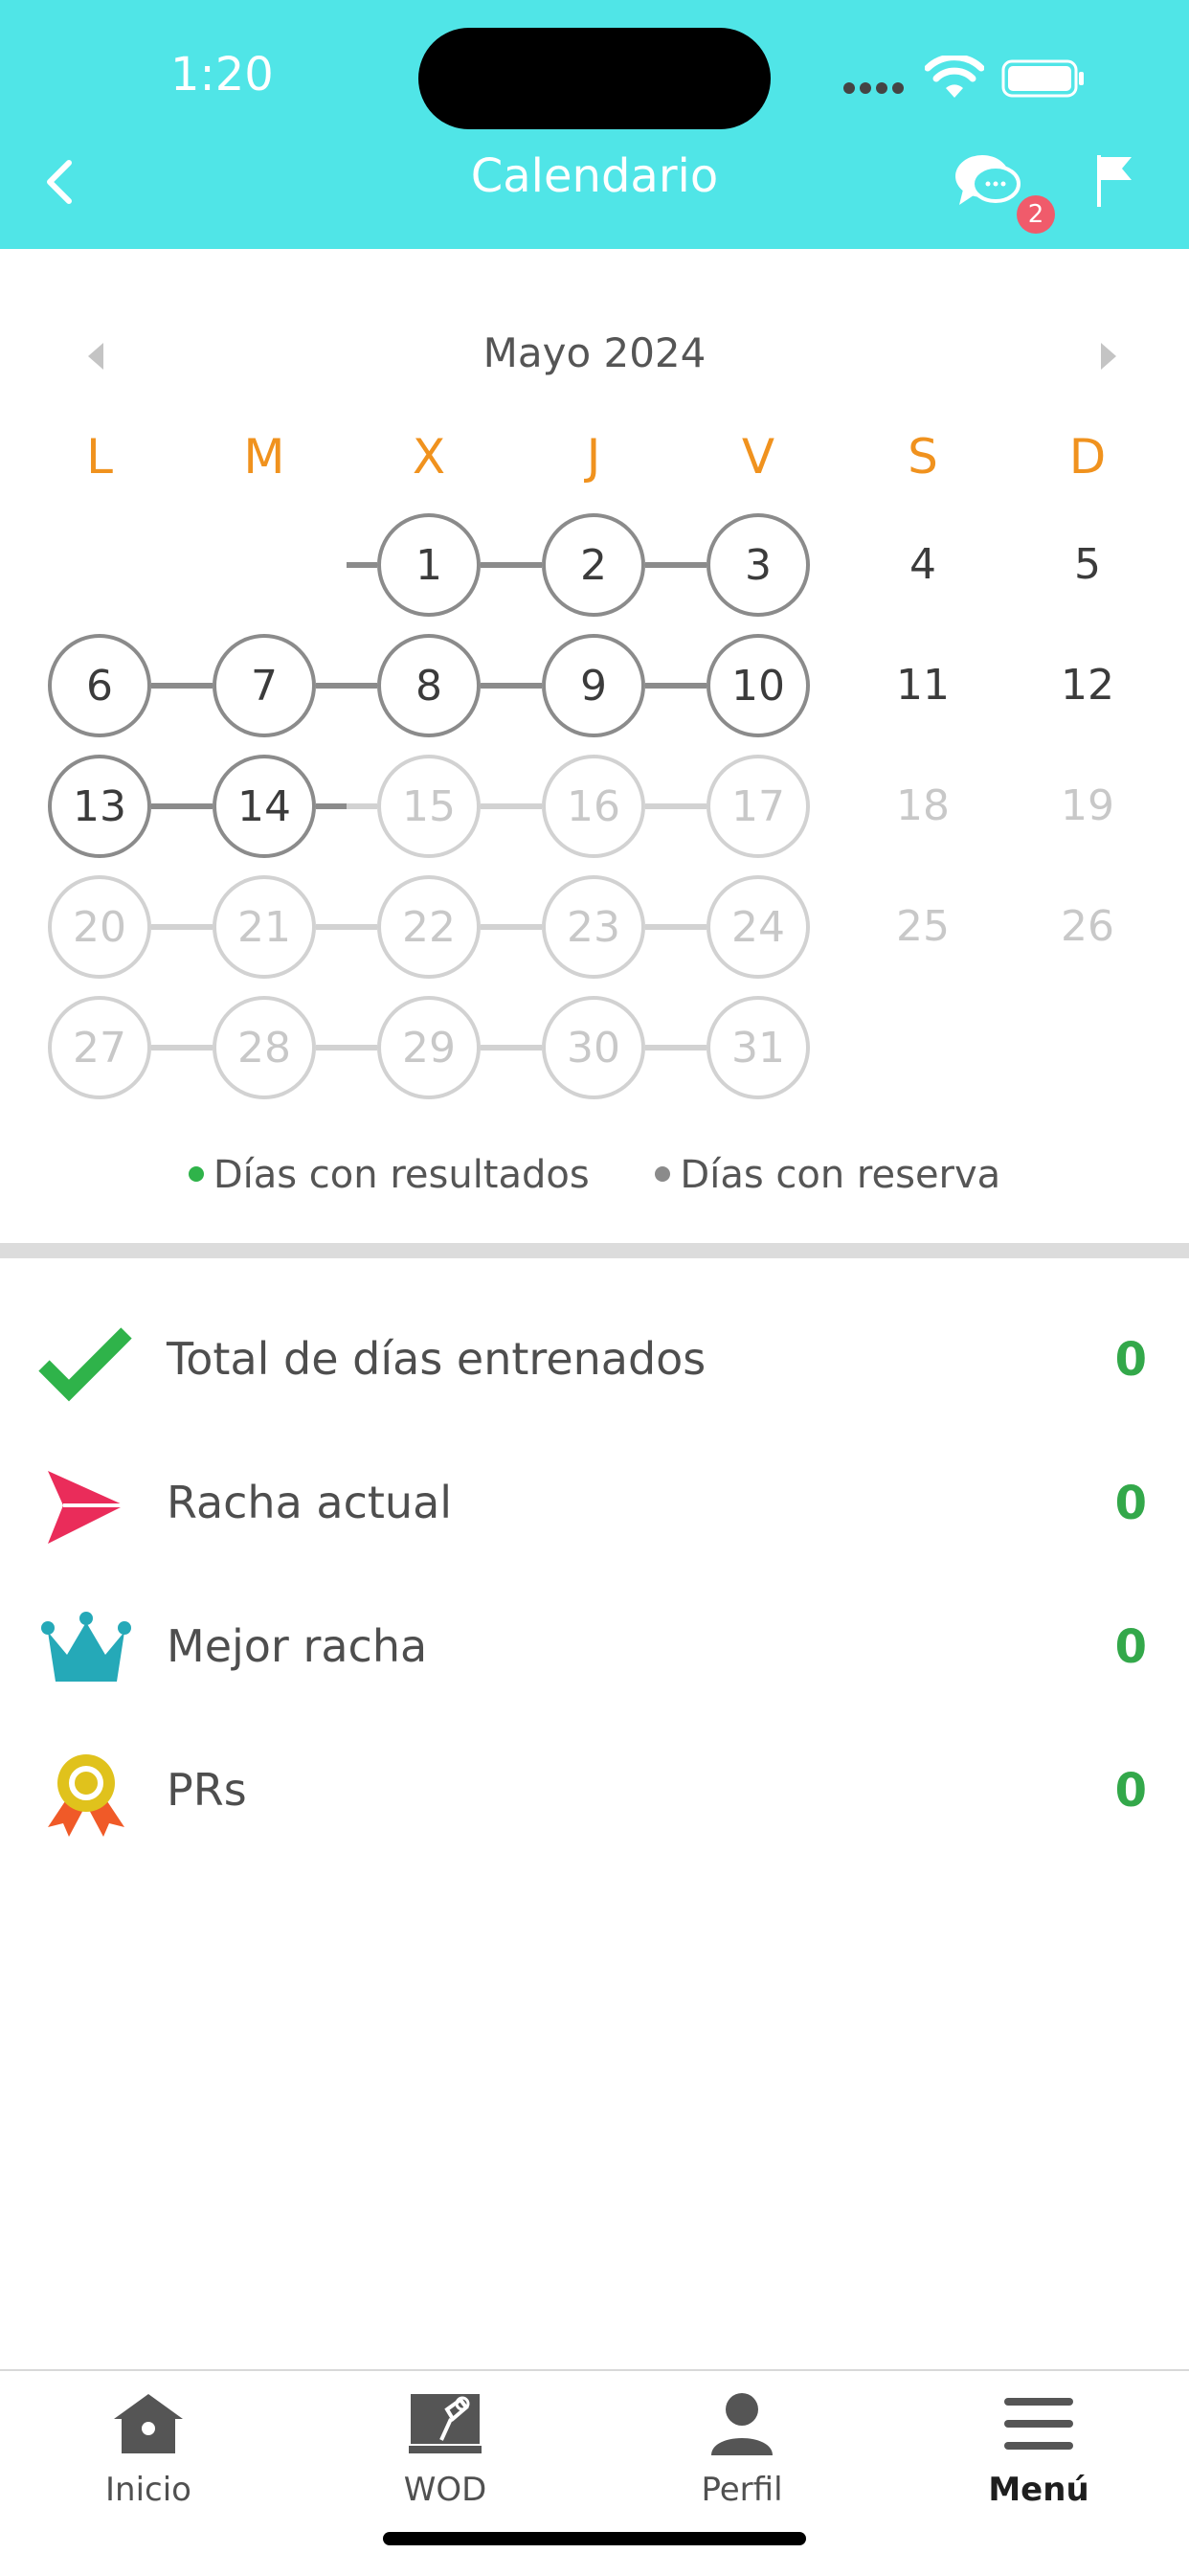  I want to click on whiteboard-icon, so click(445, 2423).